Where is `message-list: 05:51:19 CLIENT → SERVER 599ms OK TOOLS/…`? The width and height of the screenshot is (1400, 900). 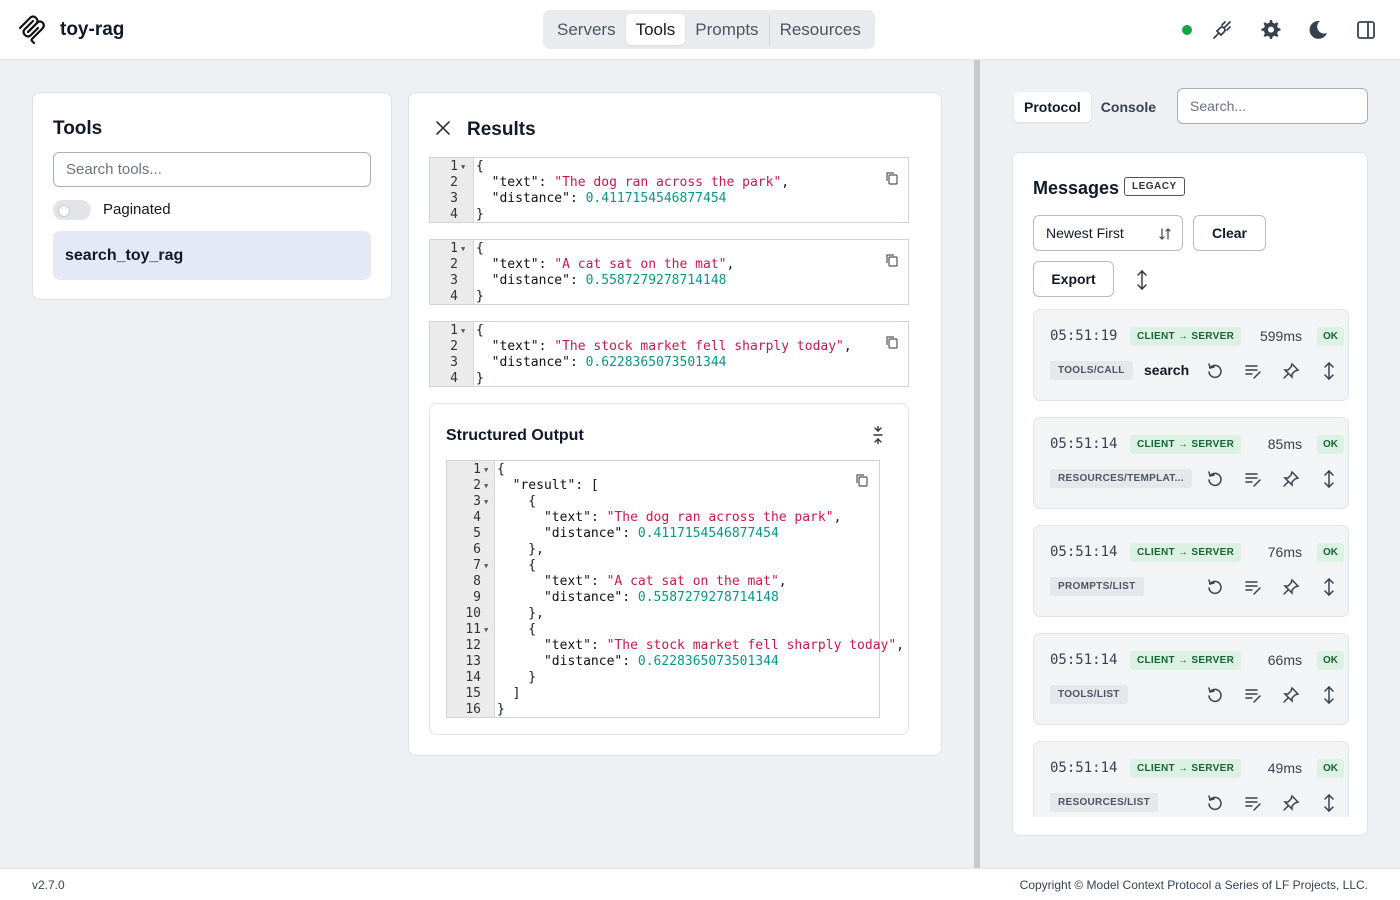 message-list: 05:51:19 CLIENT → SERVER 599ms OK TOOLS/… is located at coordinates (1191, 563).